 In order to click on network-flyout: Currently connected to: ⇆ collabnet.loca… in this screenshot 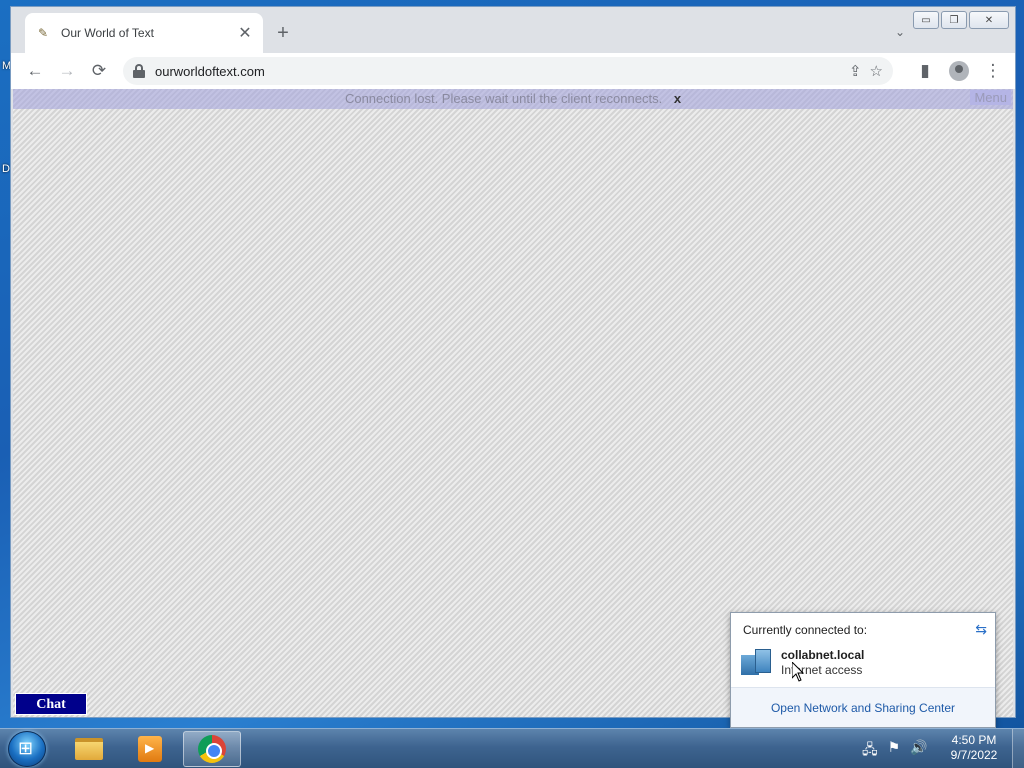, I will do `click(863, 670)`.